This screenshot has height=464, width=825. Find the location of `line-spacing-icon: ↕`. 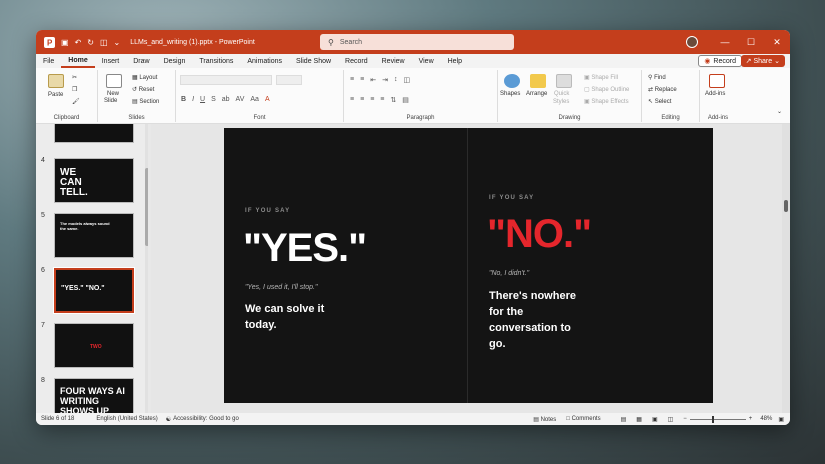

line-spacing-icon: ↕ is located at coordinates (396, 80).